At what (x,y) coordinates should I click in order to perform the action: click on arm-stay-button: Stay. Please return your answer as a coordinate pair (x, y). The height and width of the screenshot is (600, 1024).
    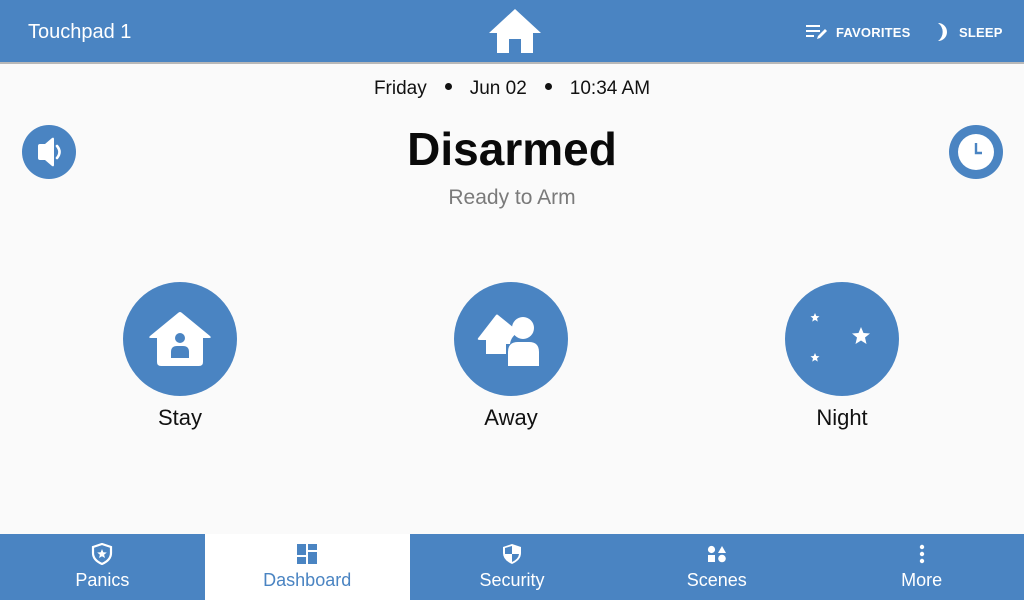
    Looking at the image, I should click on (180, 356).